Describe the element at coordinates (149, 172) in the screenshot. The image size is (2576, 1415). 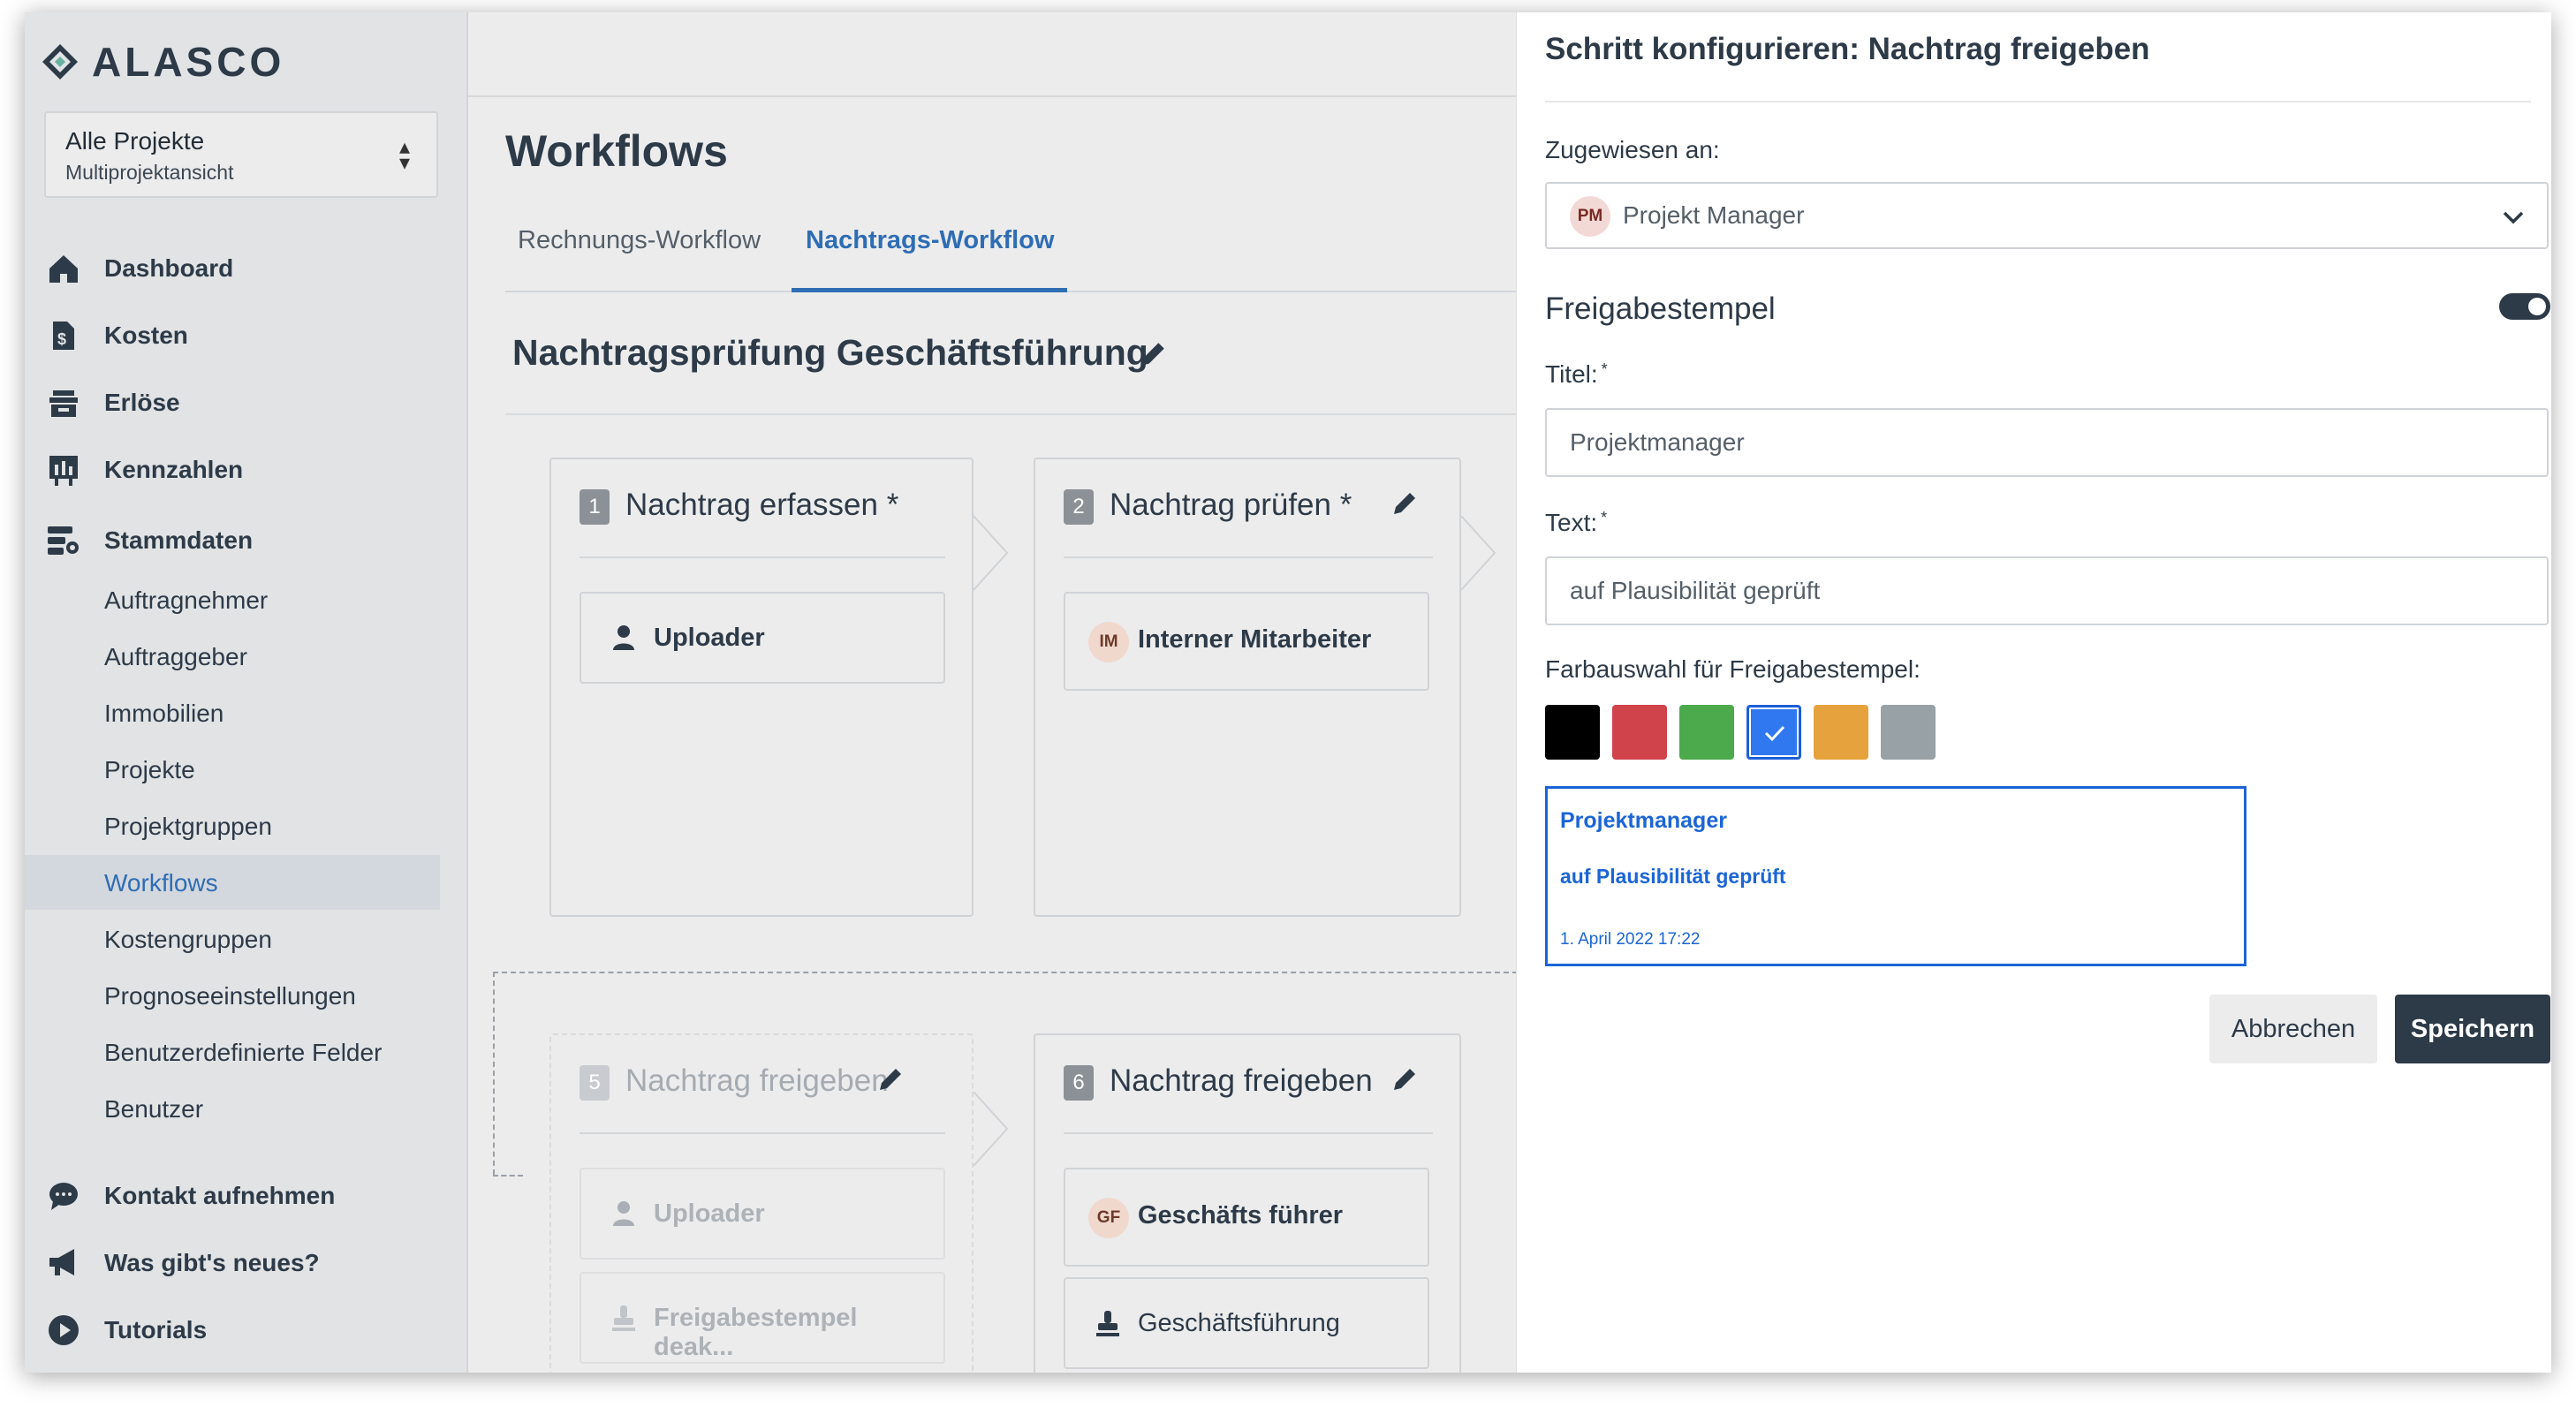
I see `project-selector-subtitle: Multiprojektansicht` at that location.